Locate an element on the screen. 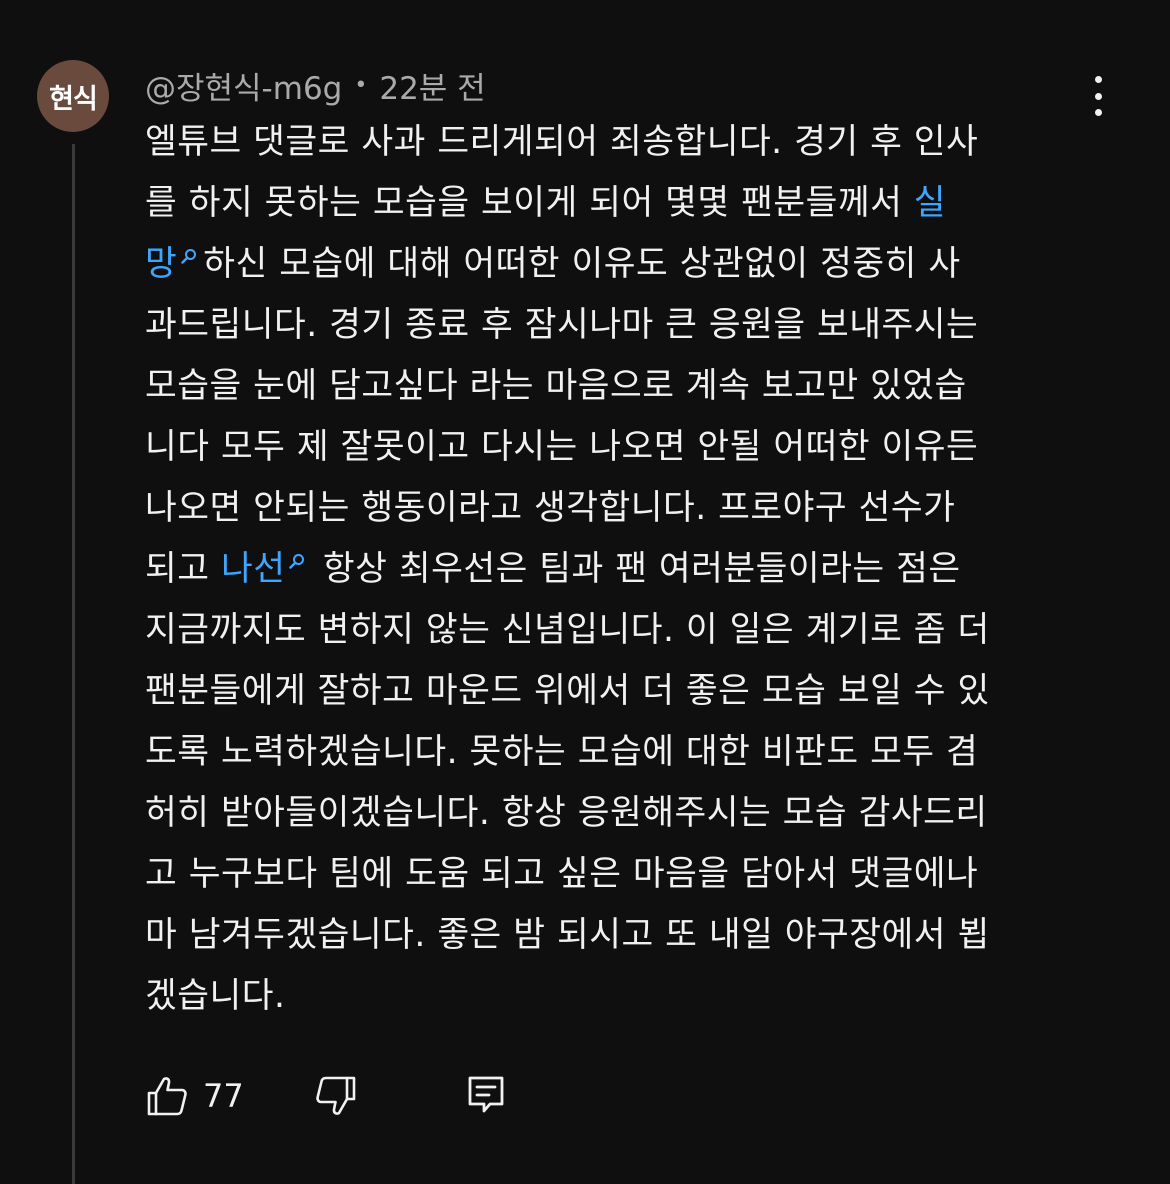 The image size is (1170, 1184). dislike-button is located at coordinates (336, 1096).